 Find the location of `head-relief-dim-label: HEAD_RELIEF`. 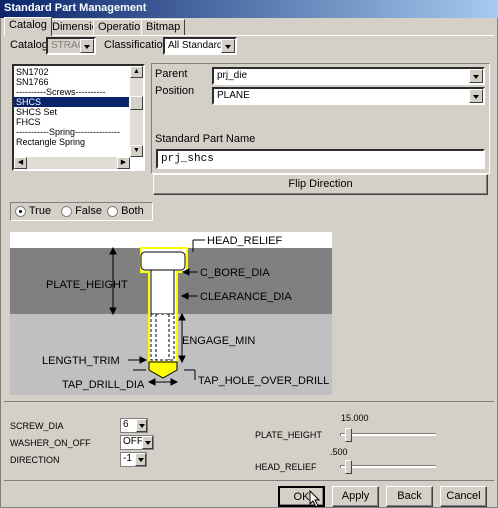

head-relief-dim-label: HEAD_RELIEF is located at coordinates (244, 241).